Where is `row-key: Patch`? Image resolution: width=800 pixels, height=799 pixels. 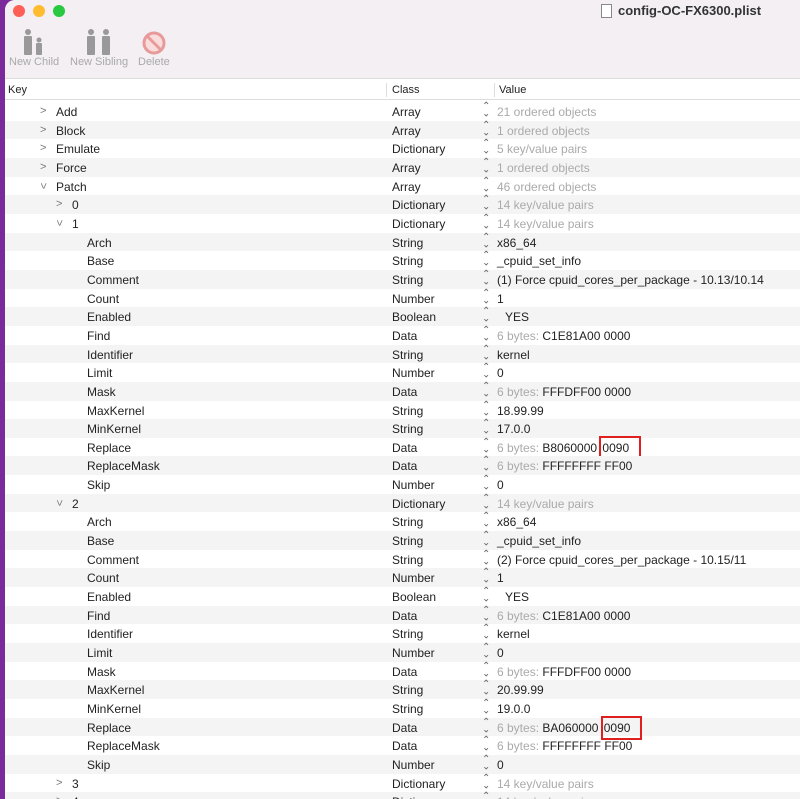 row-key: Patch is located at coordinates (71, 187).